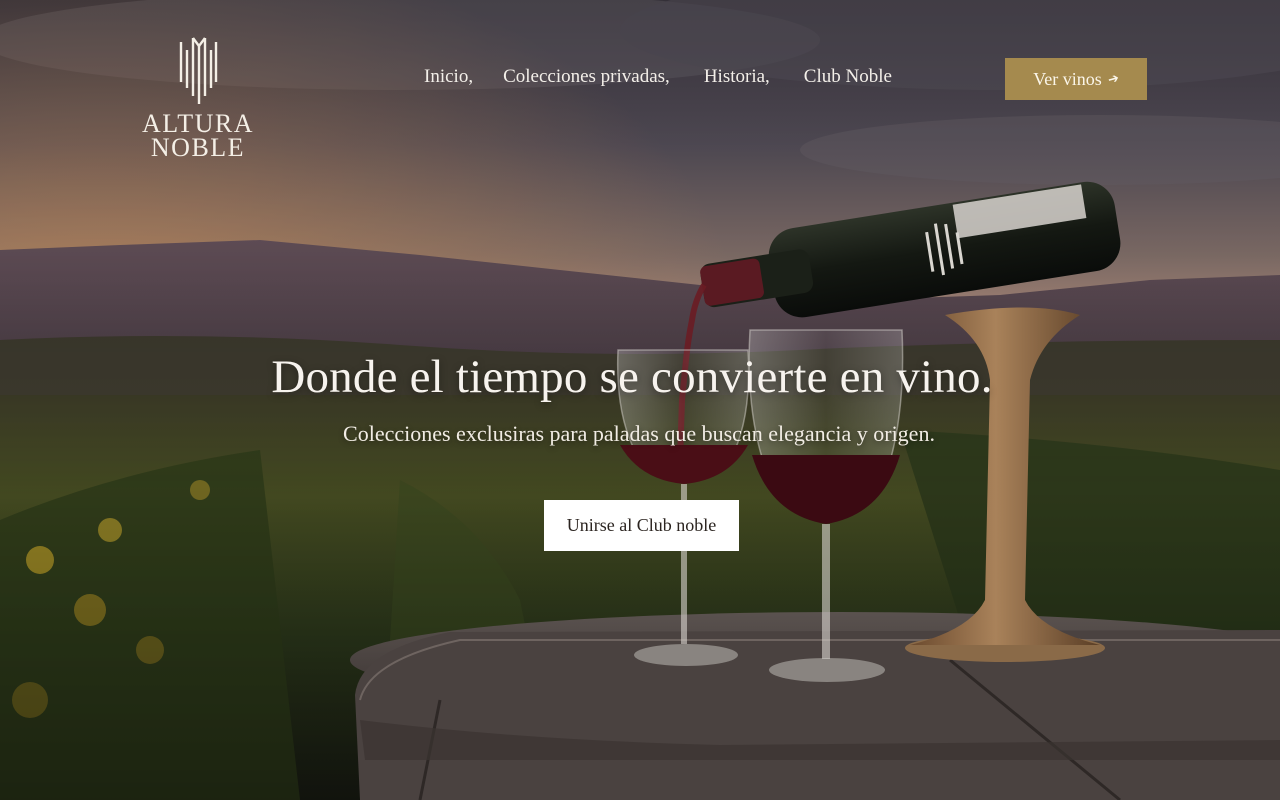  What do you see at coordinates (641, 525) in the screenshot?
I see `join-club-button: Unirse al Club noble` at bounding box center [641, 525].